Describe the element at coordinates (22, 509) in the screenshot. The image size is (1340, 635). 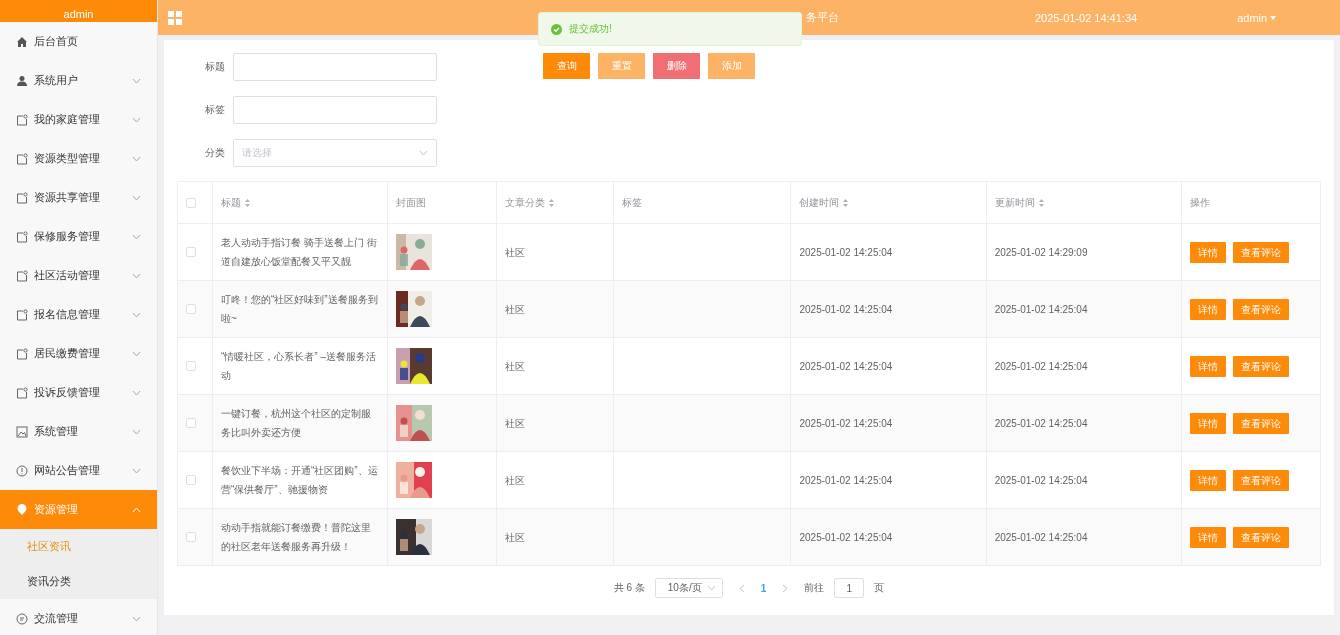
I see `location-pin-icon` at that location.